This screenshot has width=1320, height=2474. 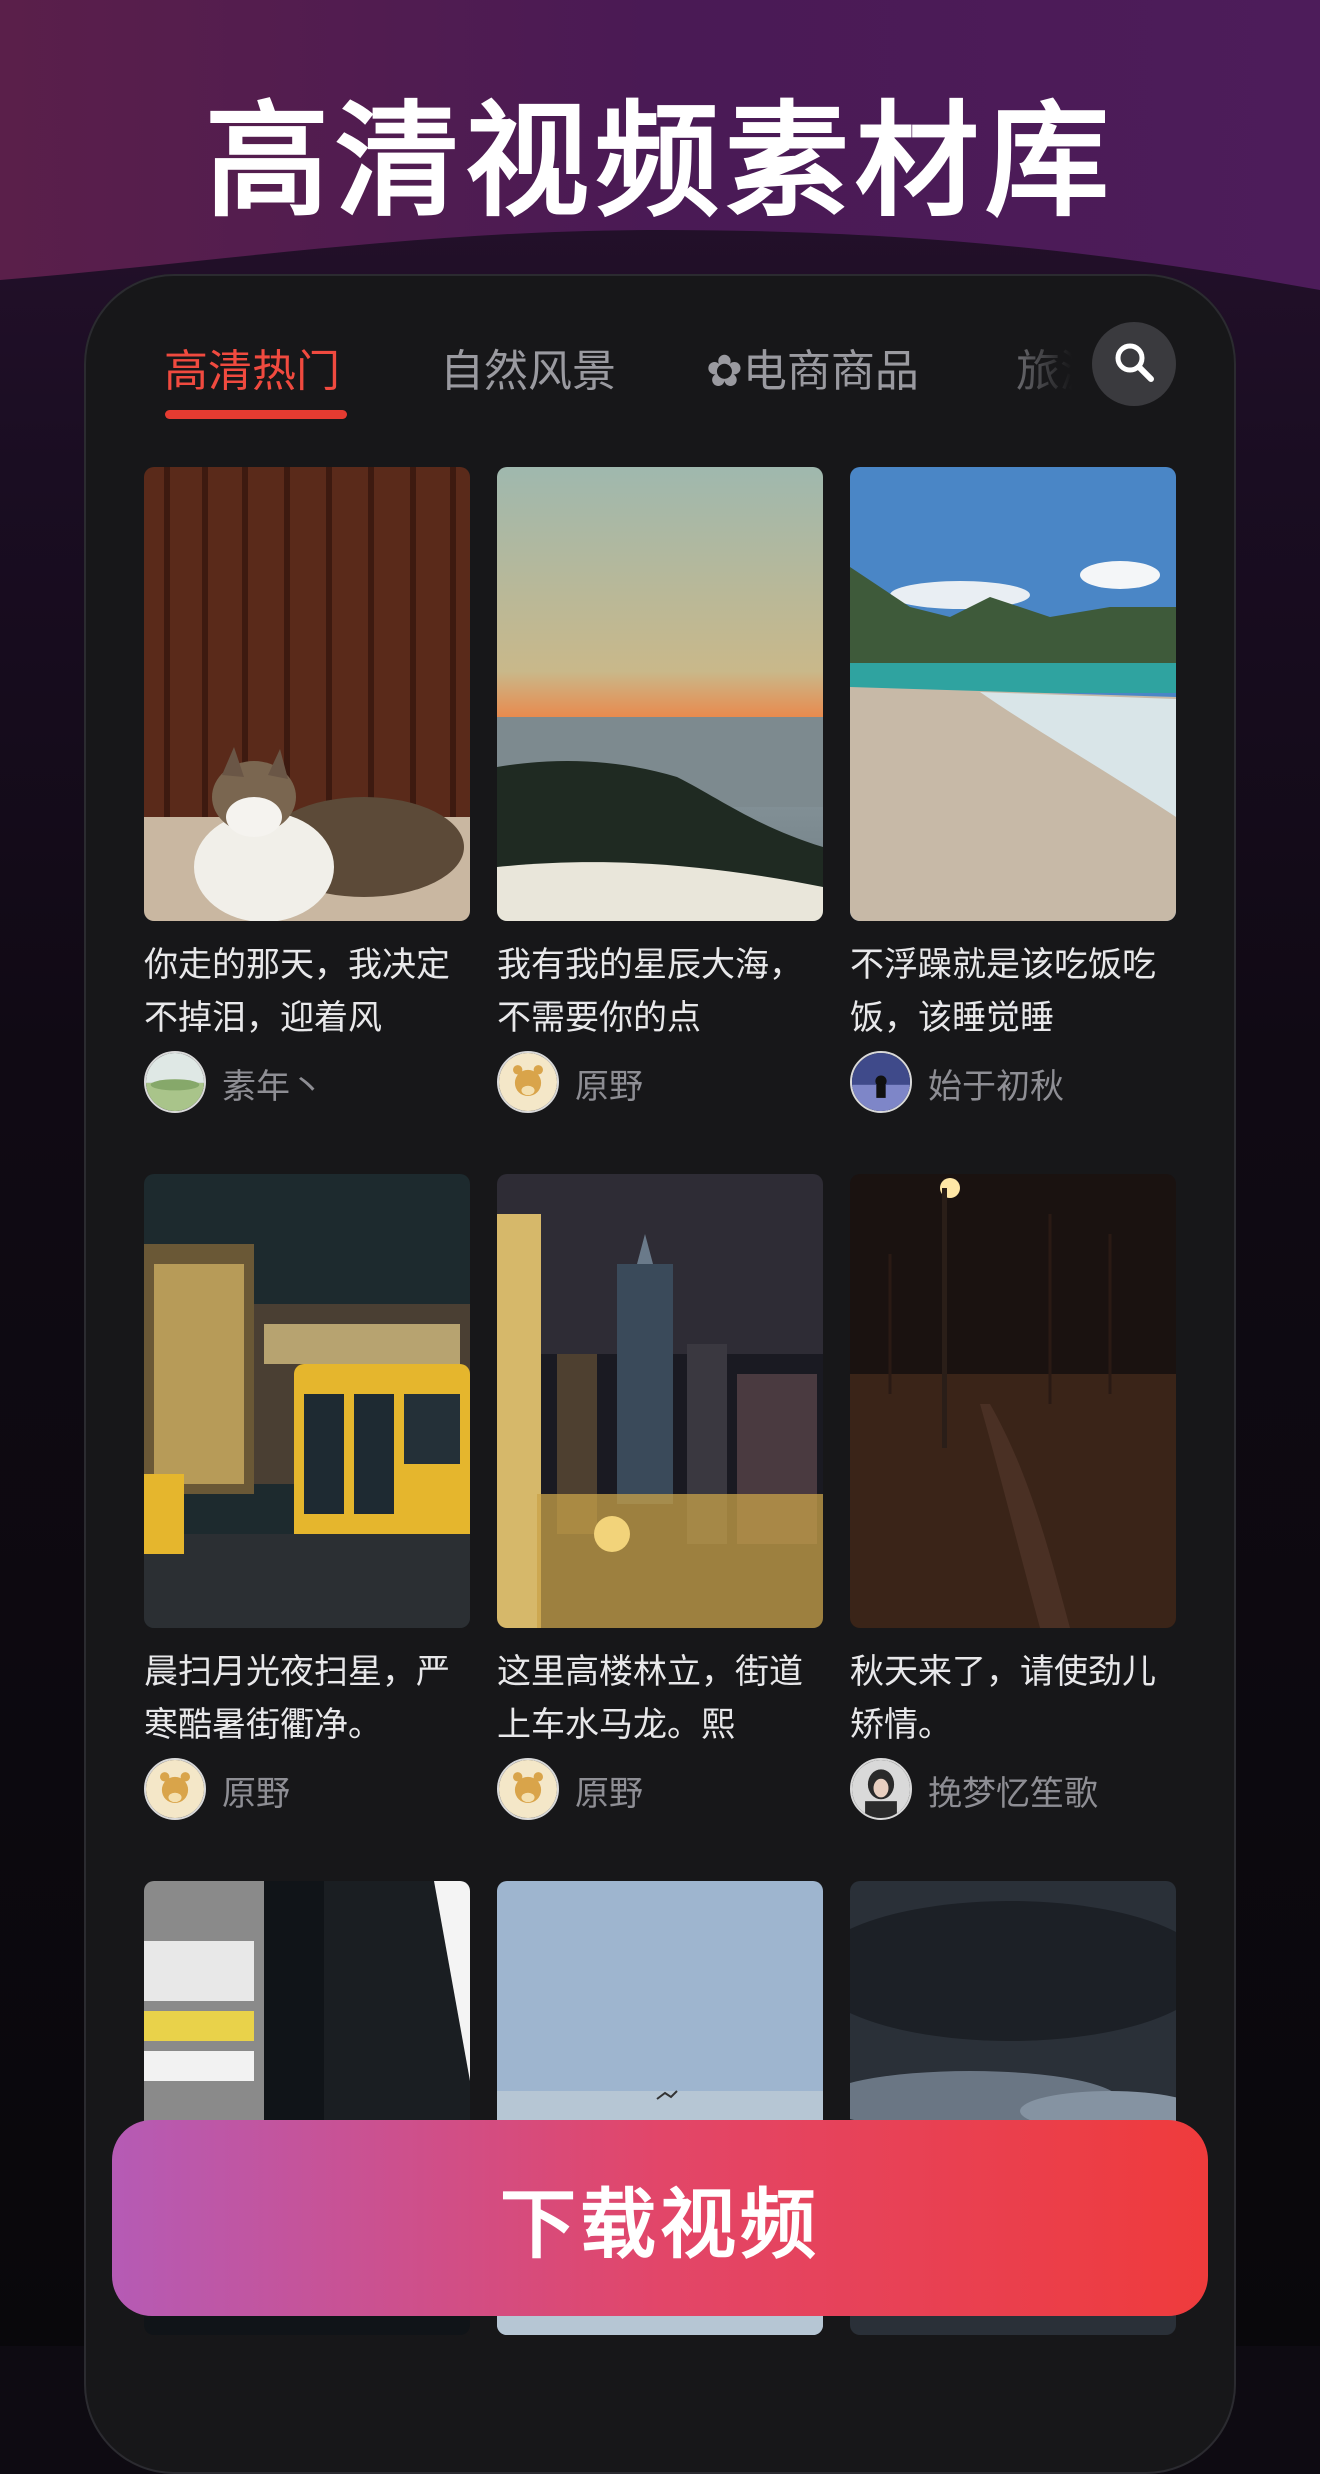 What do you see at coordinates (1003, 991) in the screenshot?
I see `video-caption: 不浮躁就是该吃饭吃饭，该睡觉睡` at bounding box center [1003, 991].